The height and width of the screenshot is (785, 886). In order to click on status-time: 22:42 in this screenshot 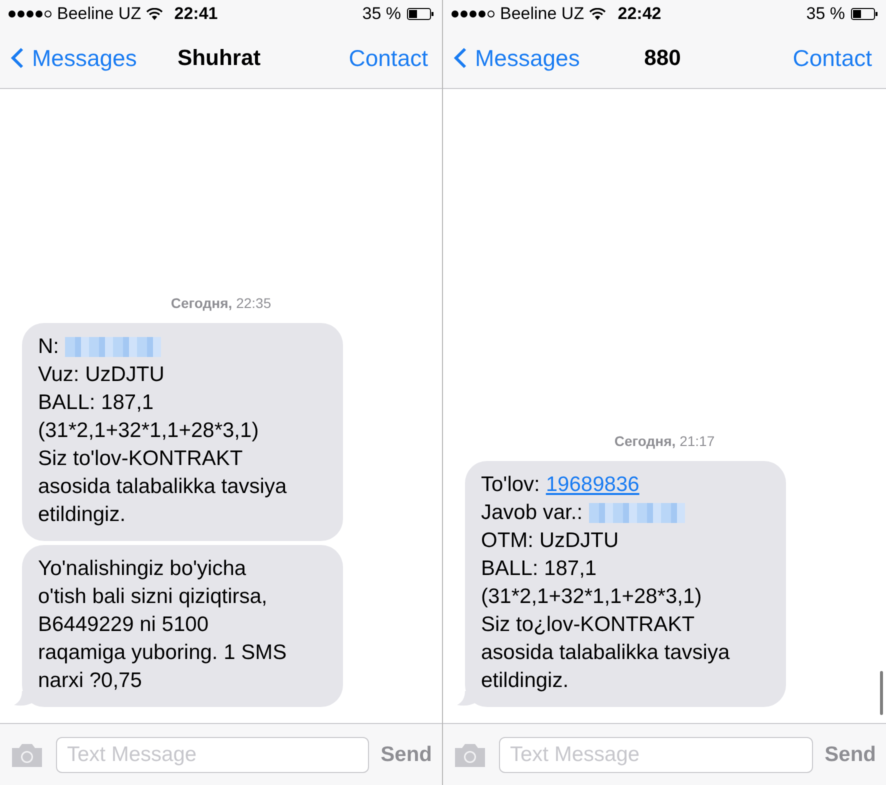, I will do `click(640, 14)`.